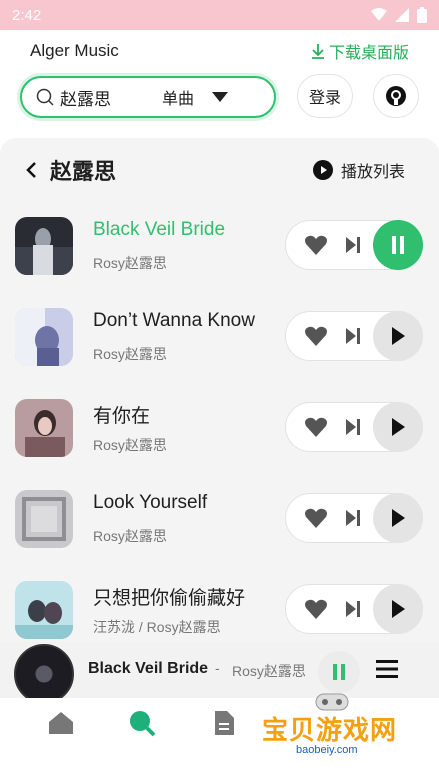  What do you see at coordinates (330, 730) in the screenshot?
I see `watermark-text: 宝贝游戏网` at bounding box center [330, 730].